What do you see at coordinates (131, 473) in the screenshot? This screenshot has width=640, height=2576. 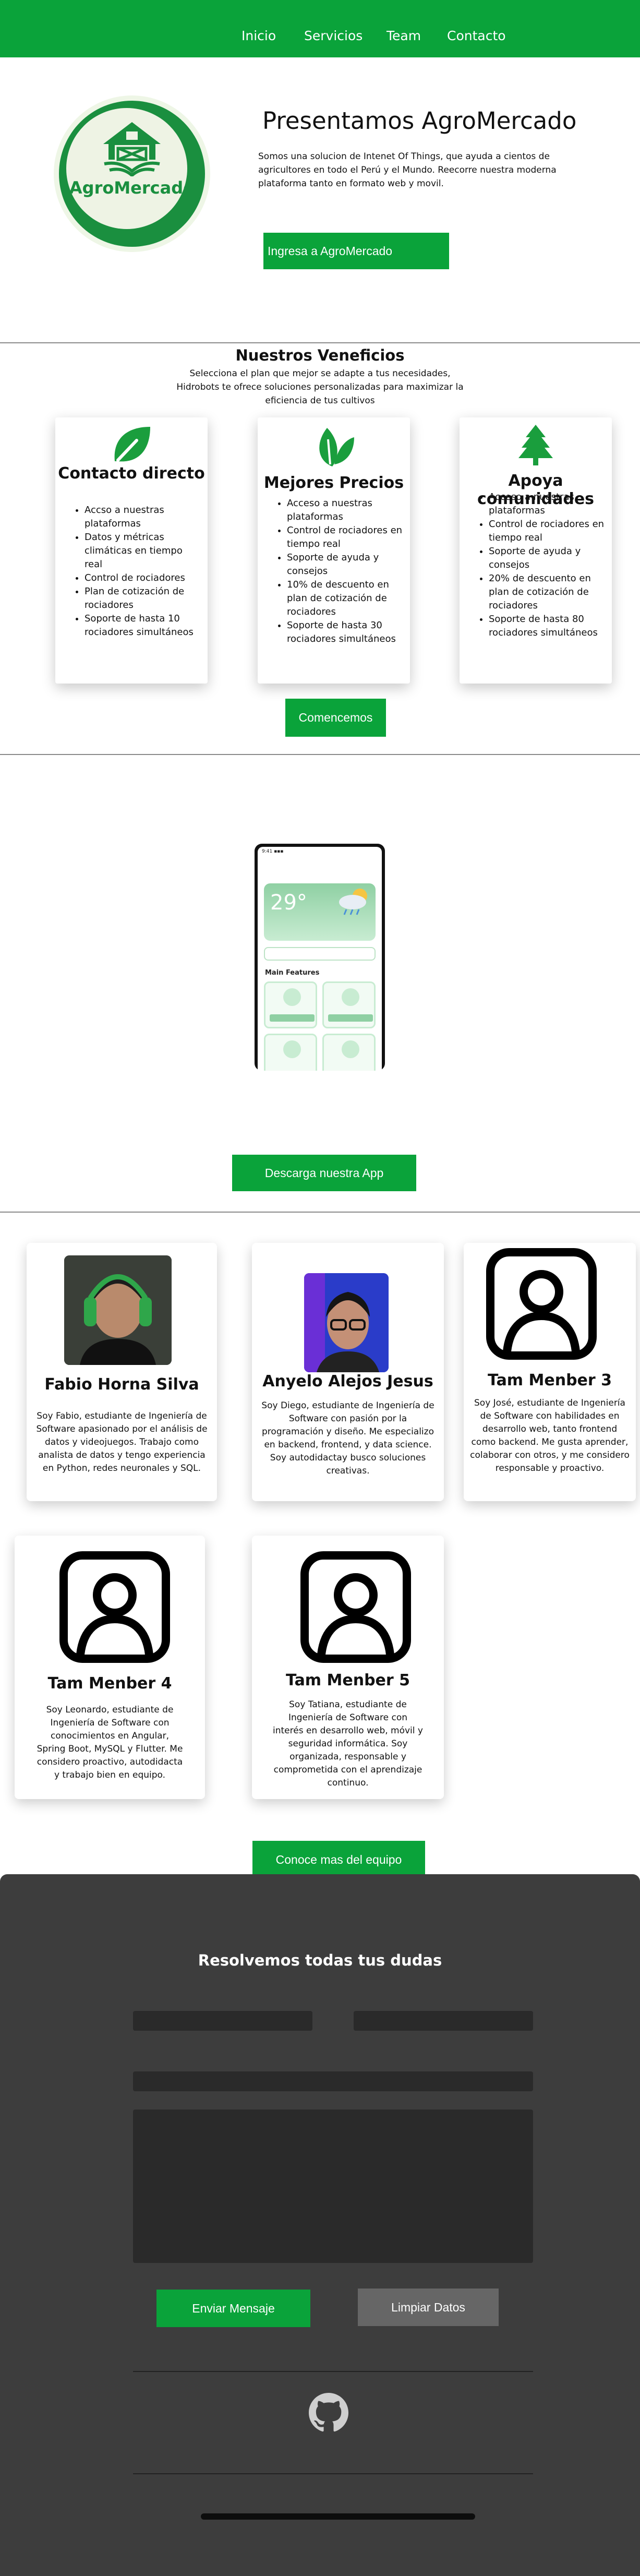 I see `plan-title: Contacto directo` at bounding box center [131, 473].